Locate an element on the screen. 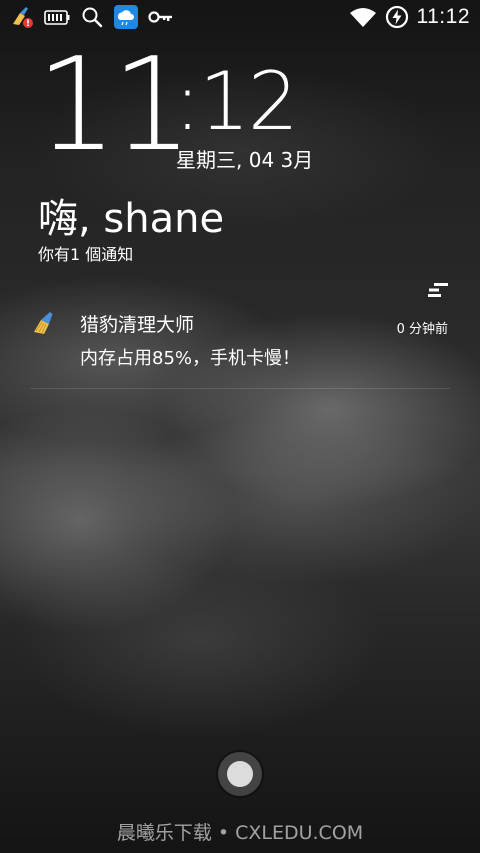 The image size is (480, 853). wifi-icon is located at coordinates (363, 17).